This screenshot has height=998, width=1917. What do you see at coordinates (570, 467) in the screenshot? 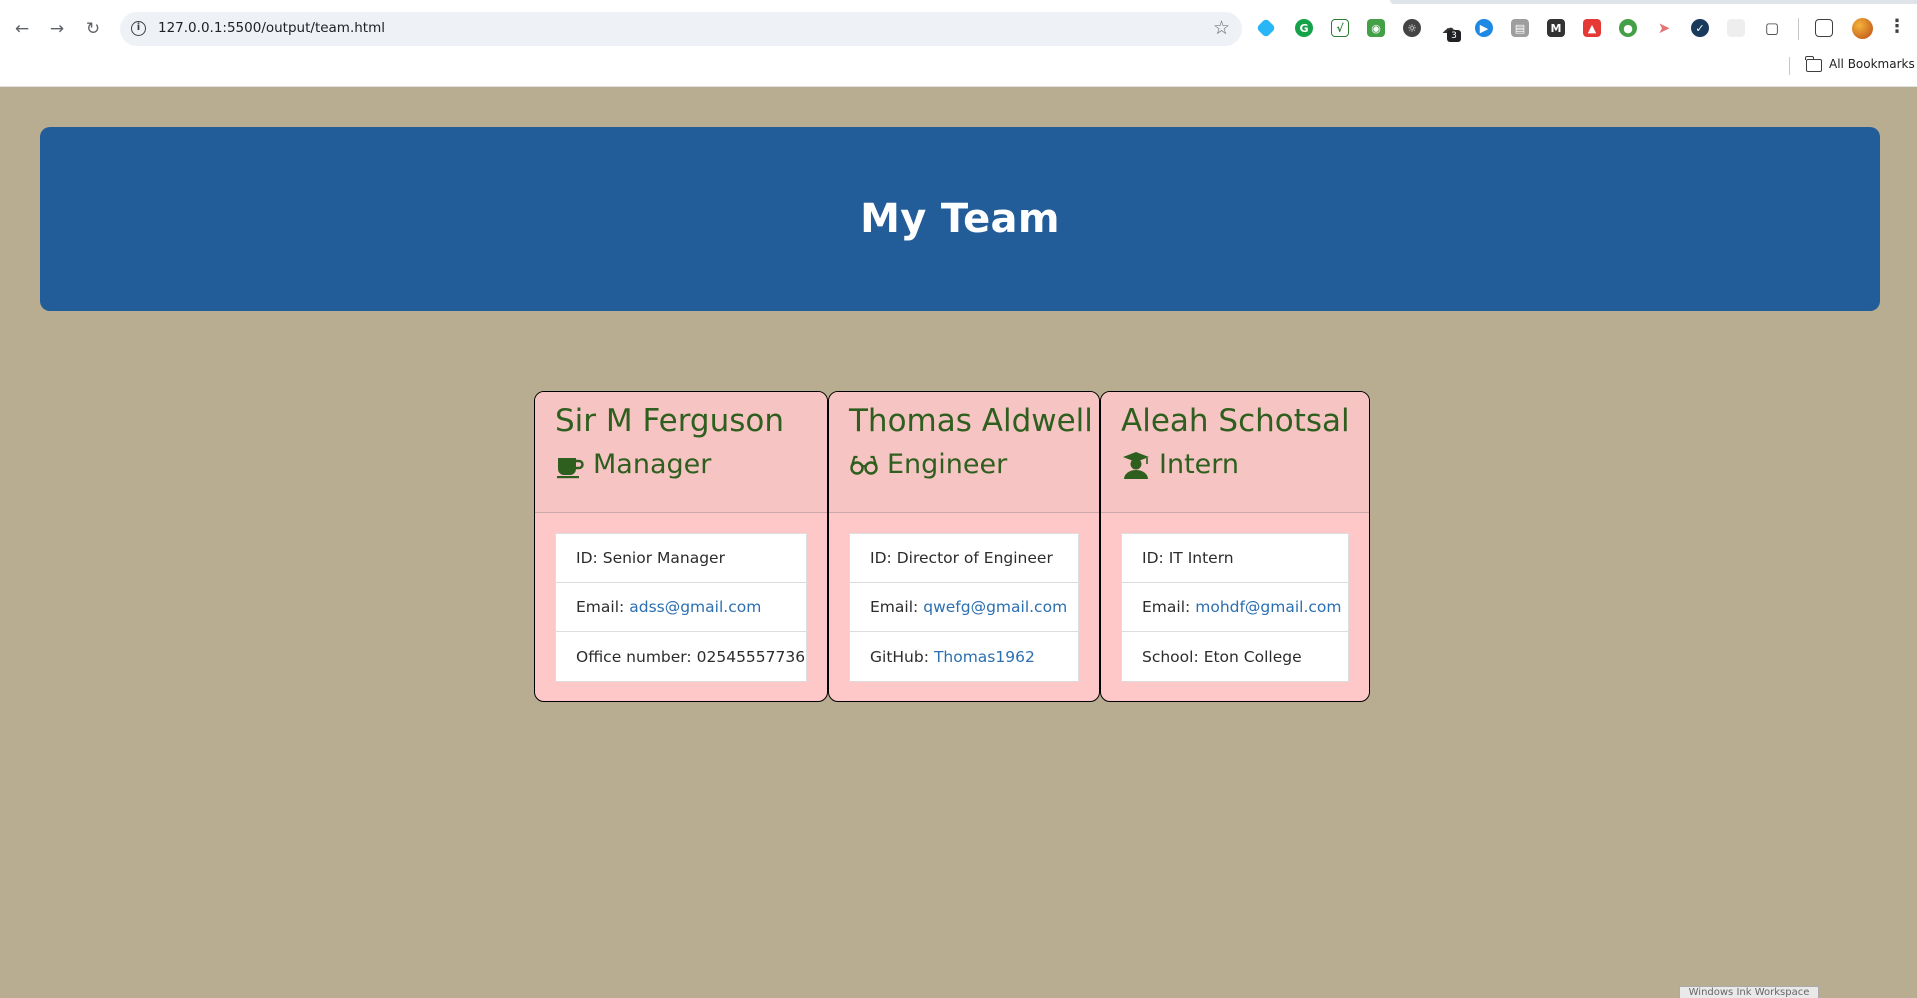
I see `coffee-icon` at bounding box center [570, 467].